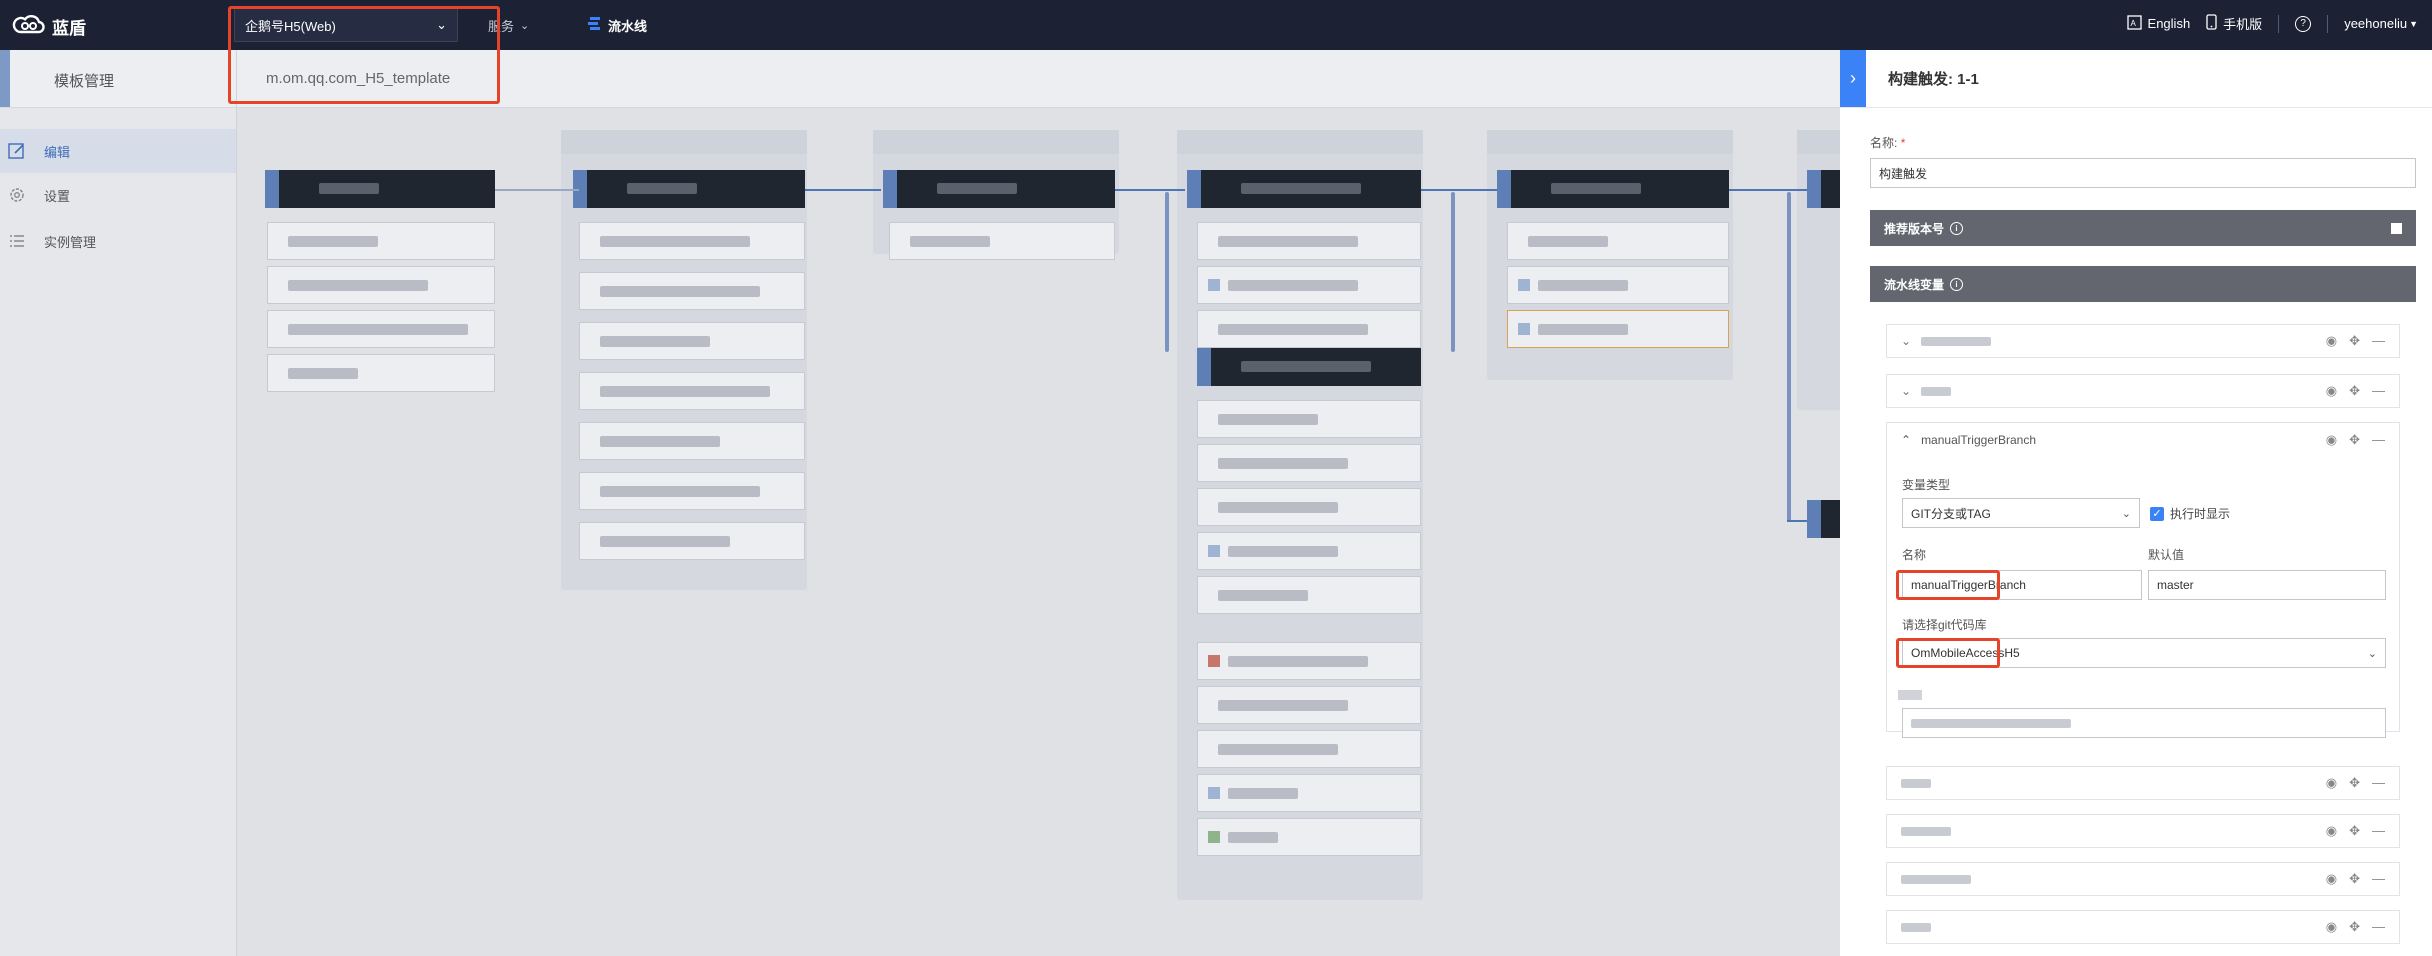  Describe the element at coordinates (2143, 173) in the screenshot. I see `name-input: 构建触发` at that location.